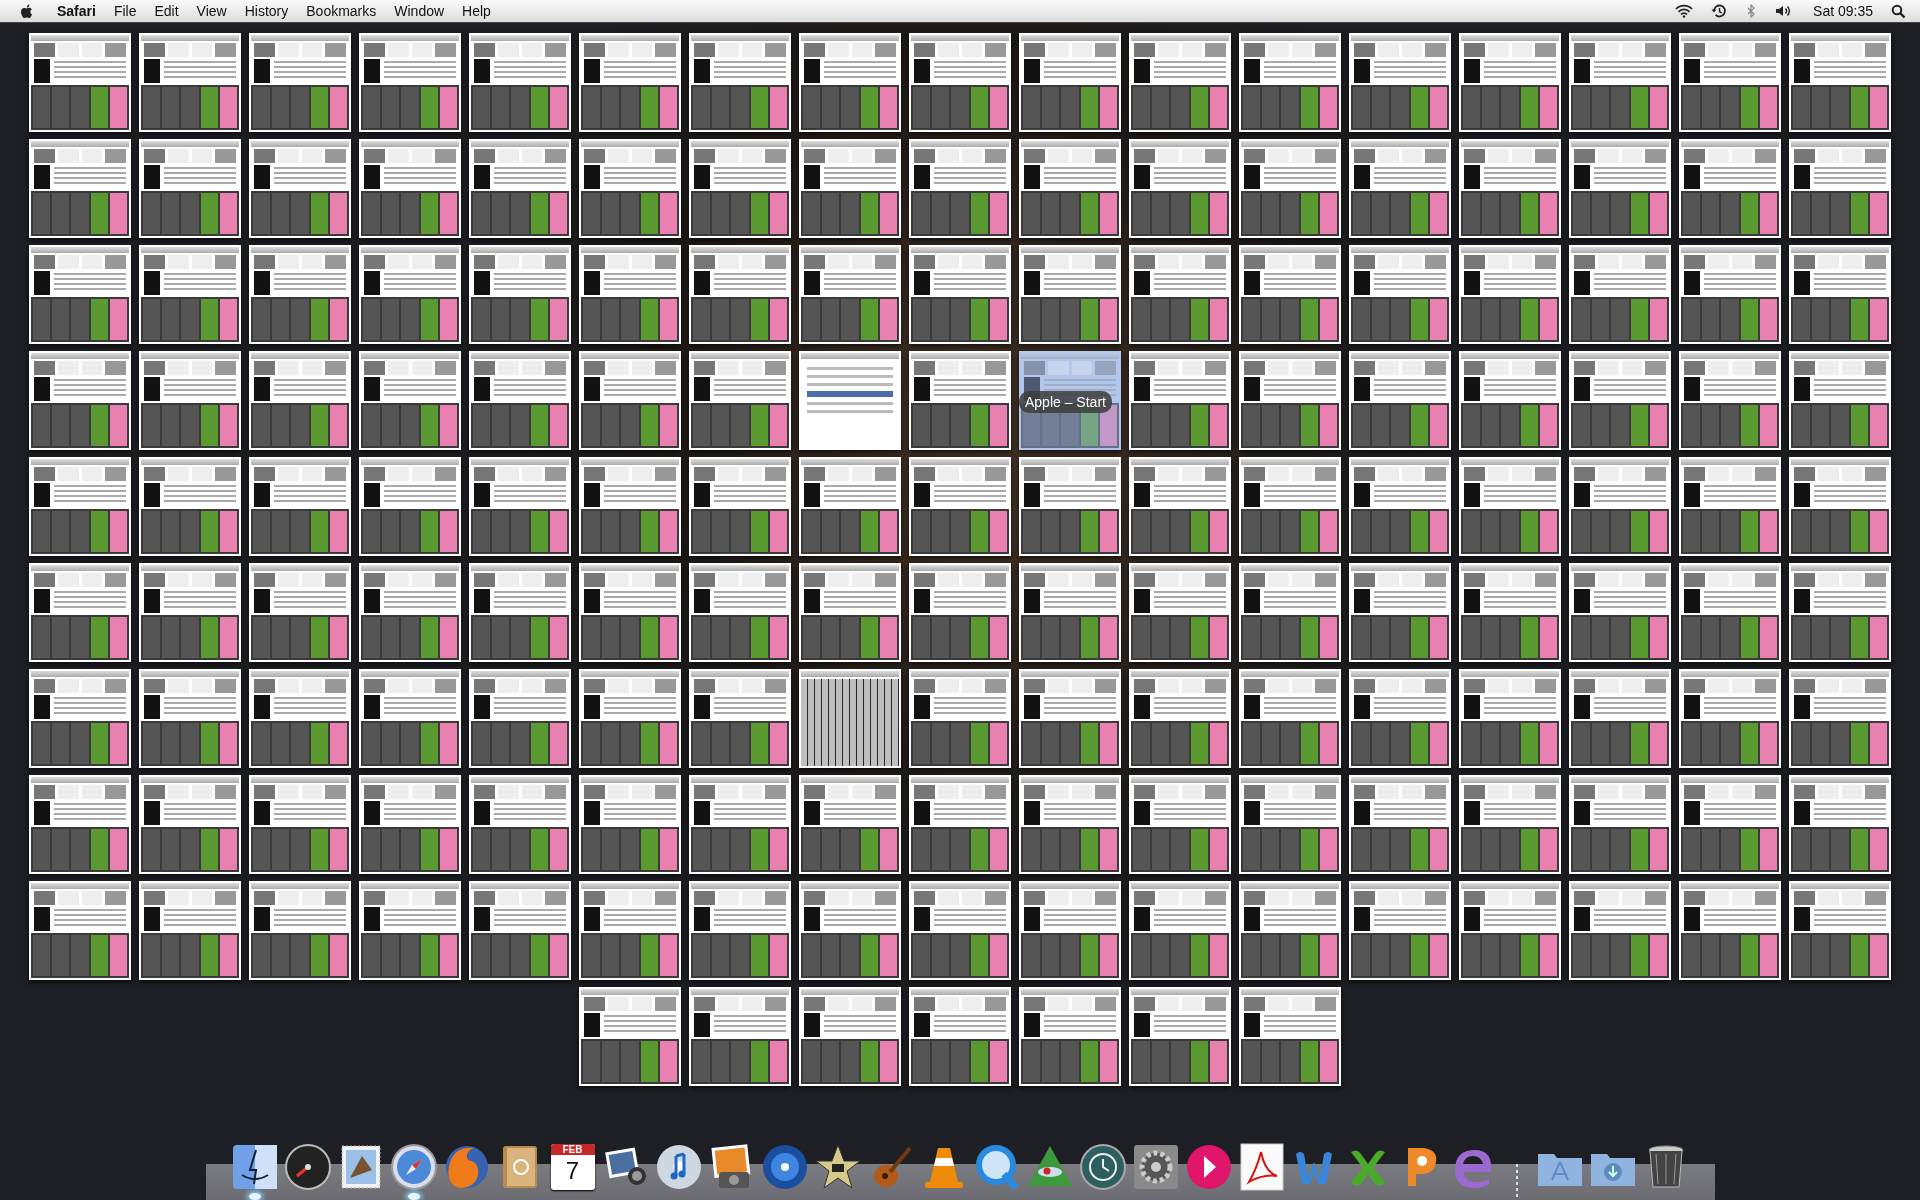 The image size is (1920, 1200). What do you see at coordinates (1684, 11) in the screenshot?
I see `wifi-icon` at bounding box center [1684, 11].